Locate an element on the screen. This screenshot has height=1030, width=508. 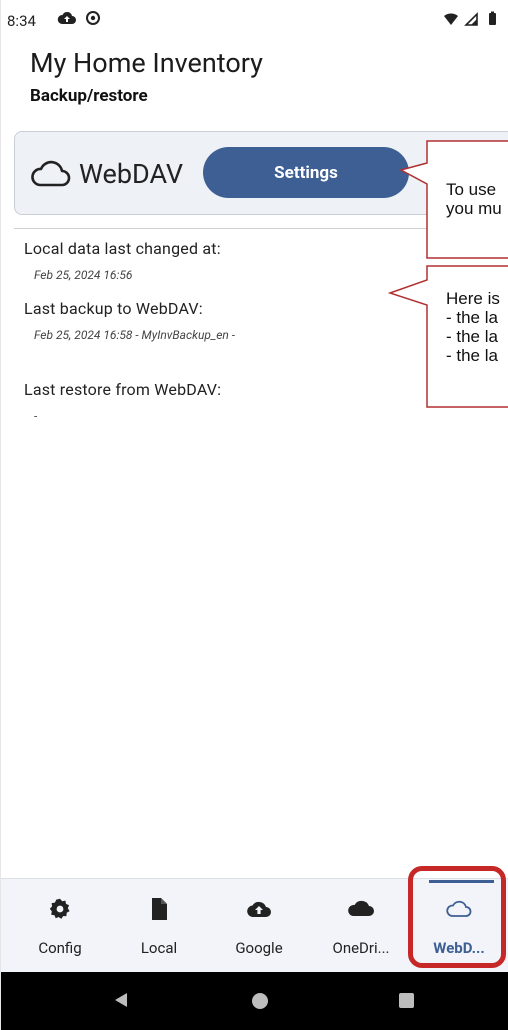
webdav-label: WebDAV is located at coordinates (131, 174).